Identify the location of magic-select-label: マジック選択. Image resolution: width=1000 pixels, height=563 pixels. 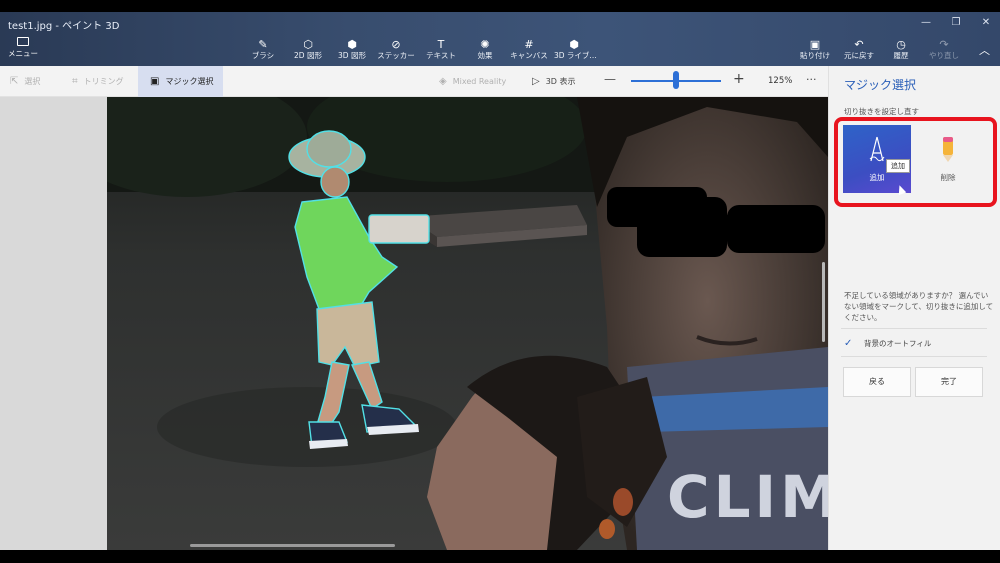
(189, 81).